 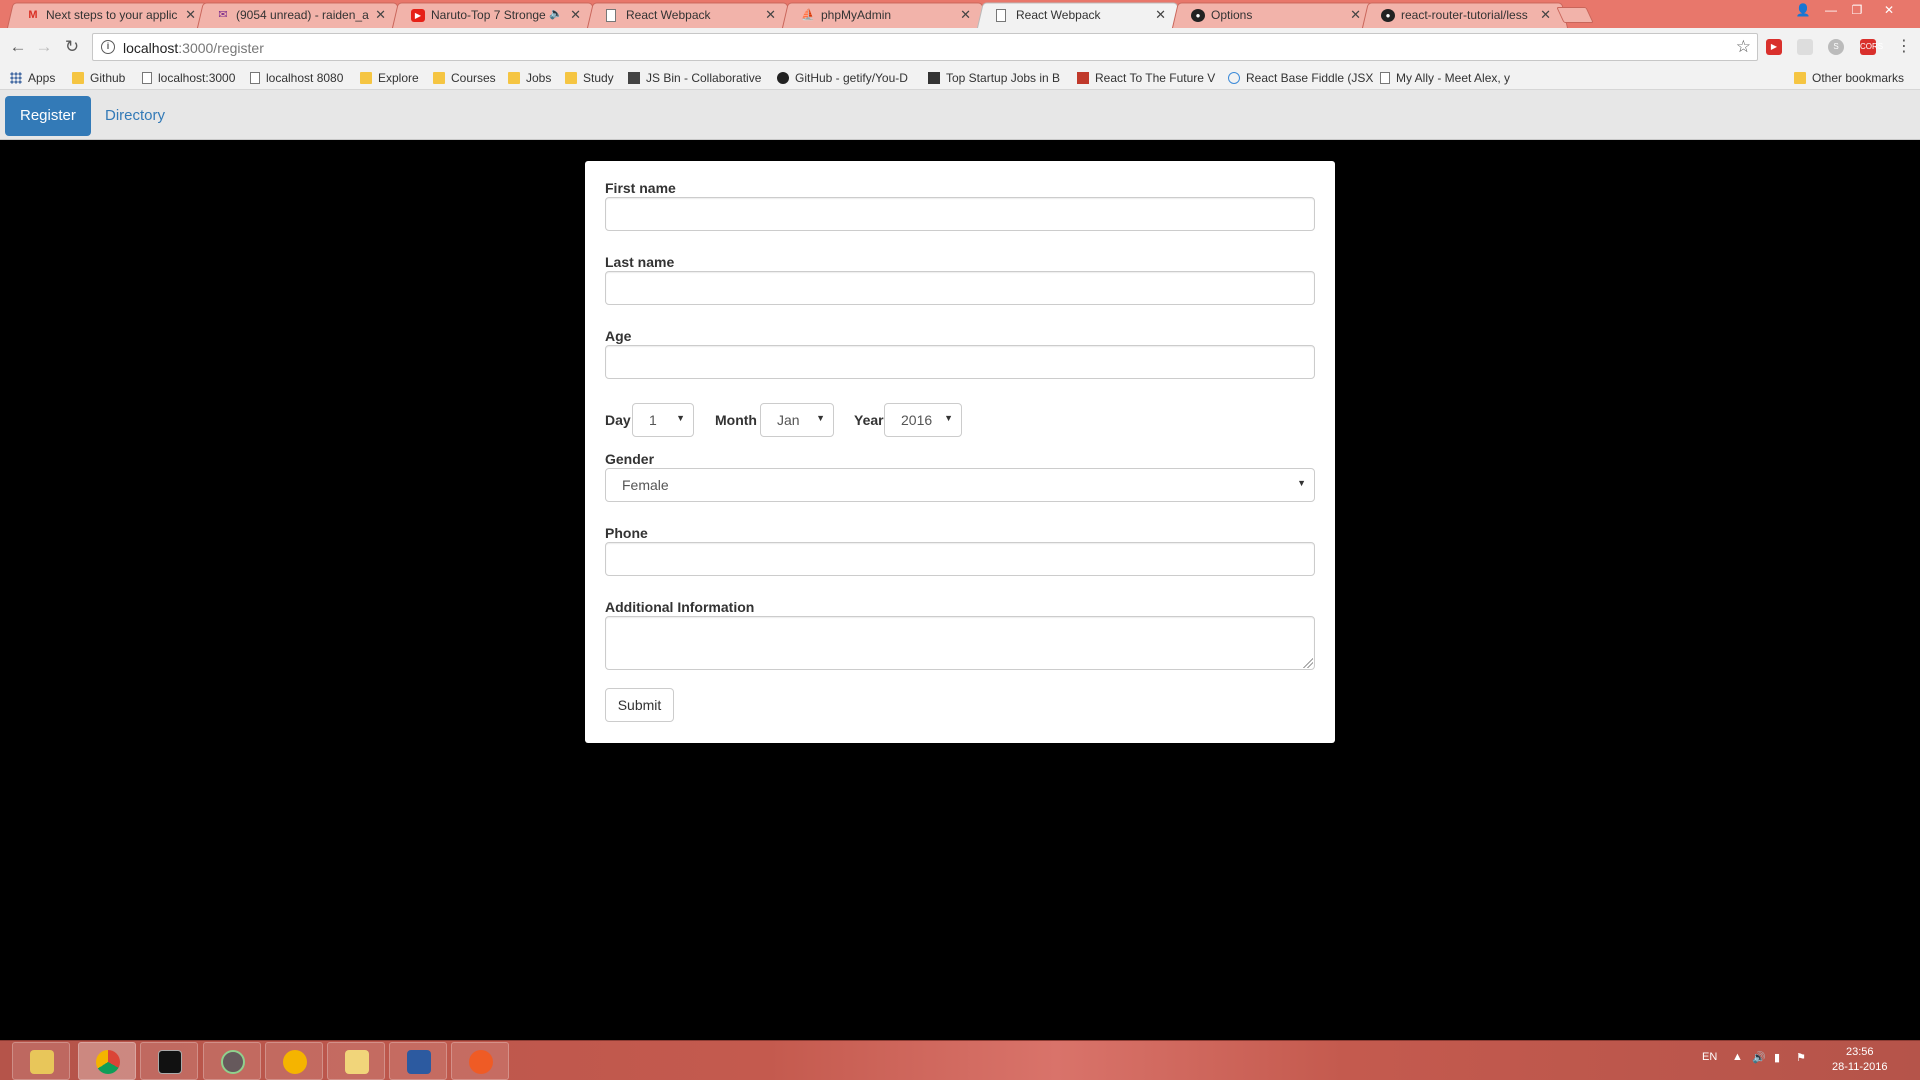 What do you see at coordinates (797, 420) in the screenshot?
I see `month-select: Jan ▼` at bounding box center [797, 420].